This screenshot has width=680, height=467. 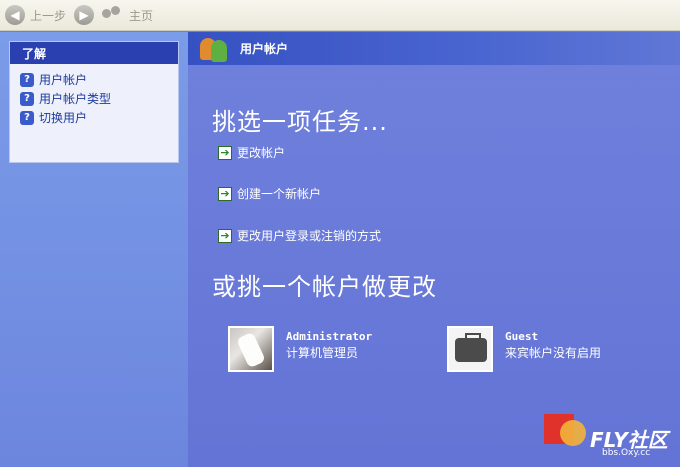 I want to click on account-guest: Guest 来宾帐户没有启用, so click(x=524, y=349).